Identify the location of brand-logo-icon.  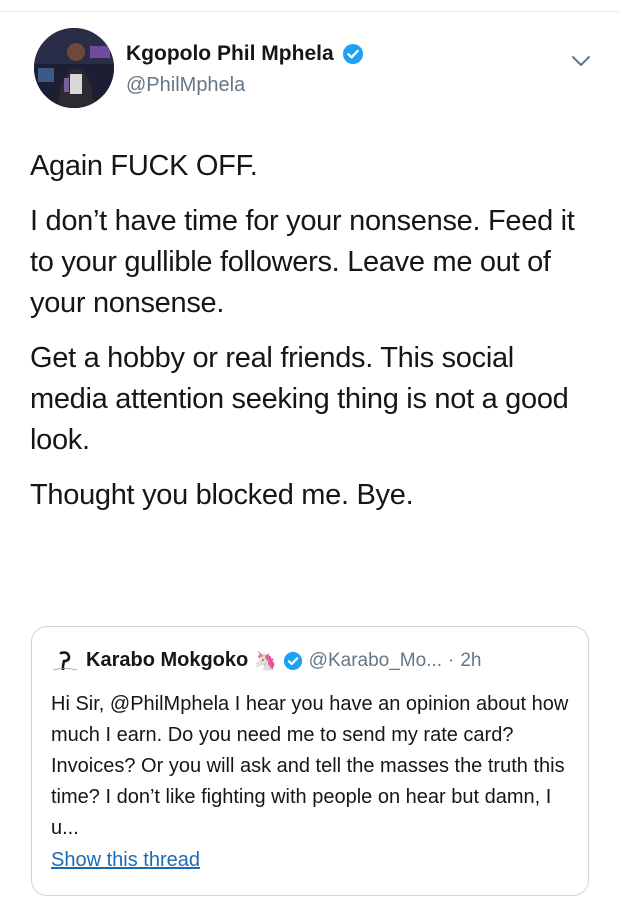
(65, 661).